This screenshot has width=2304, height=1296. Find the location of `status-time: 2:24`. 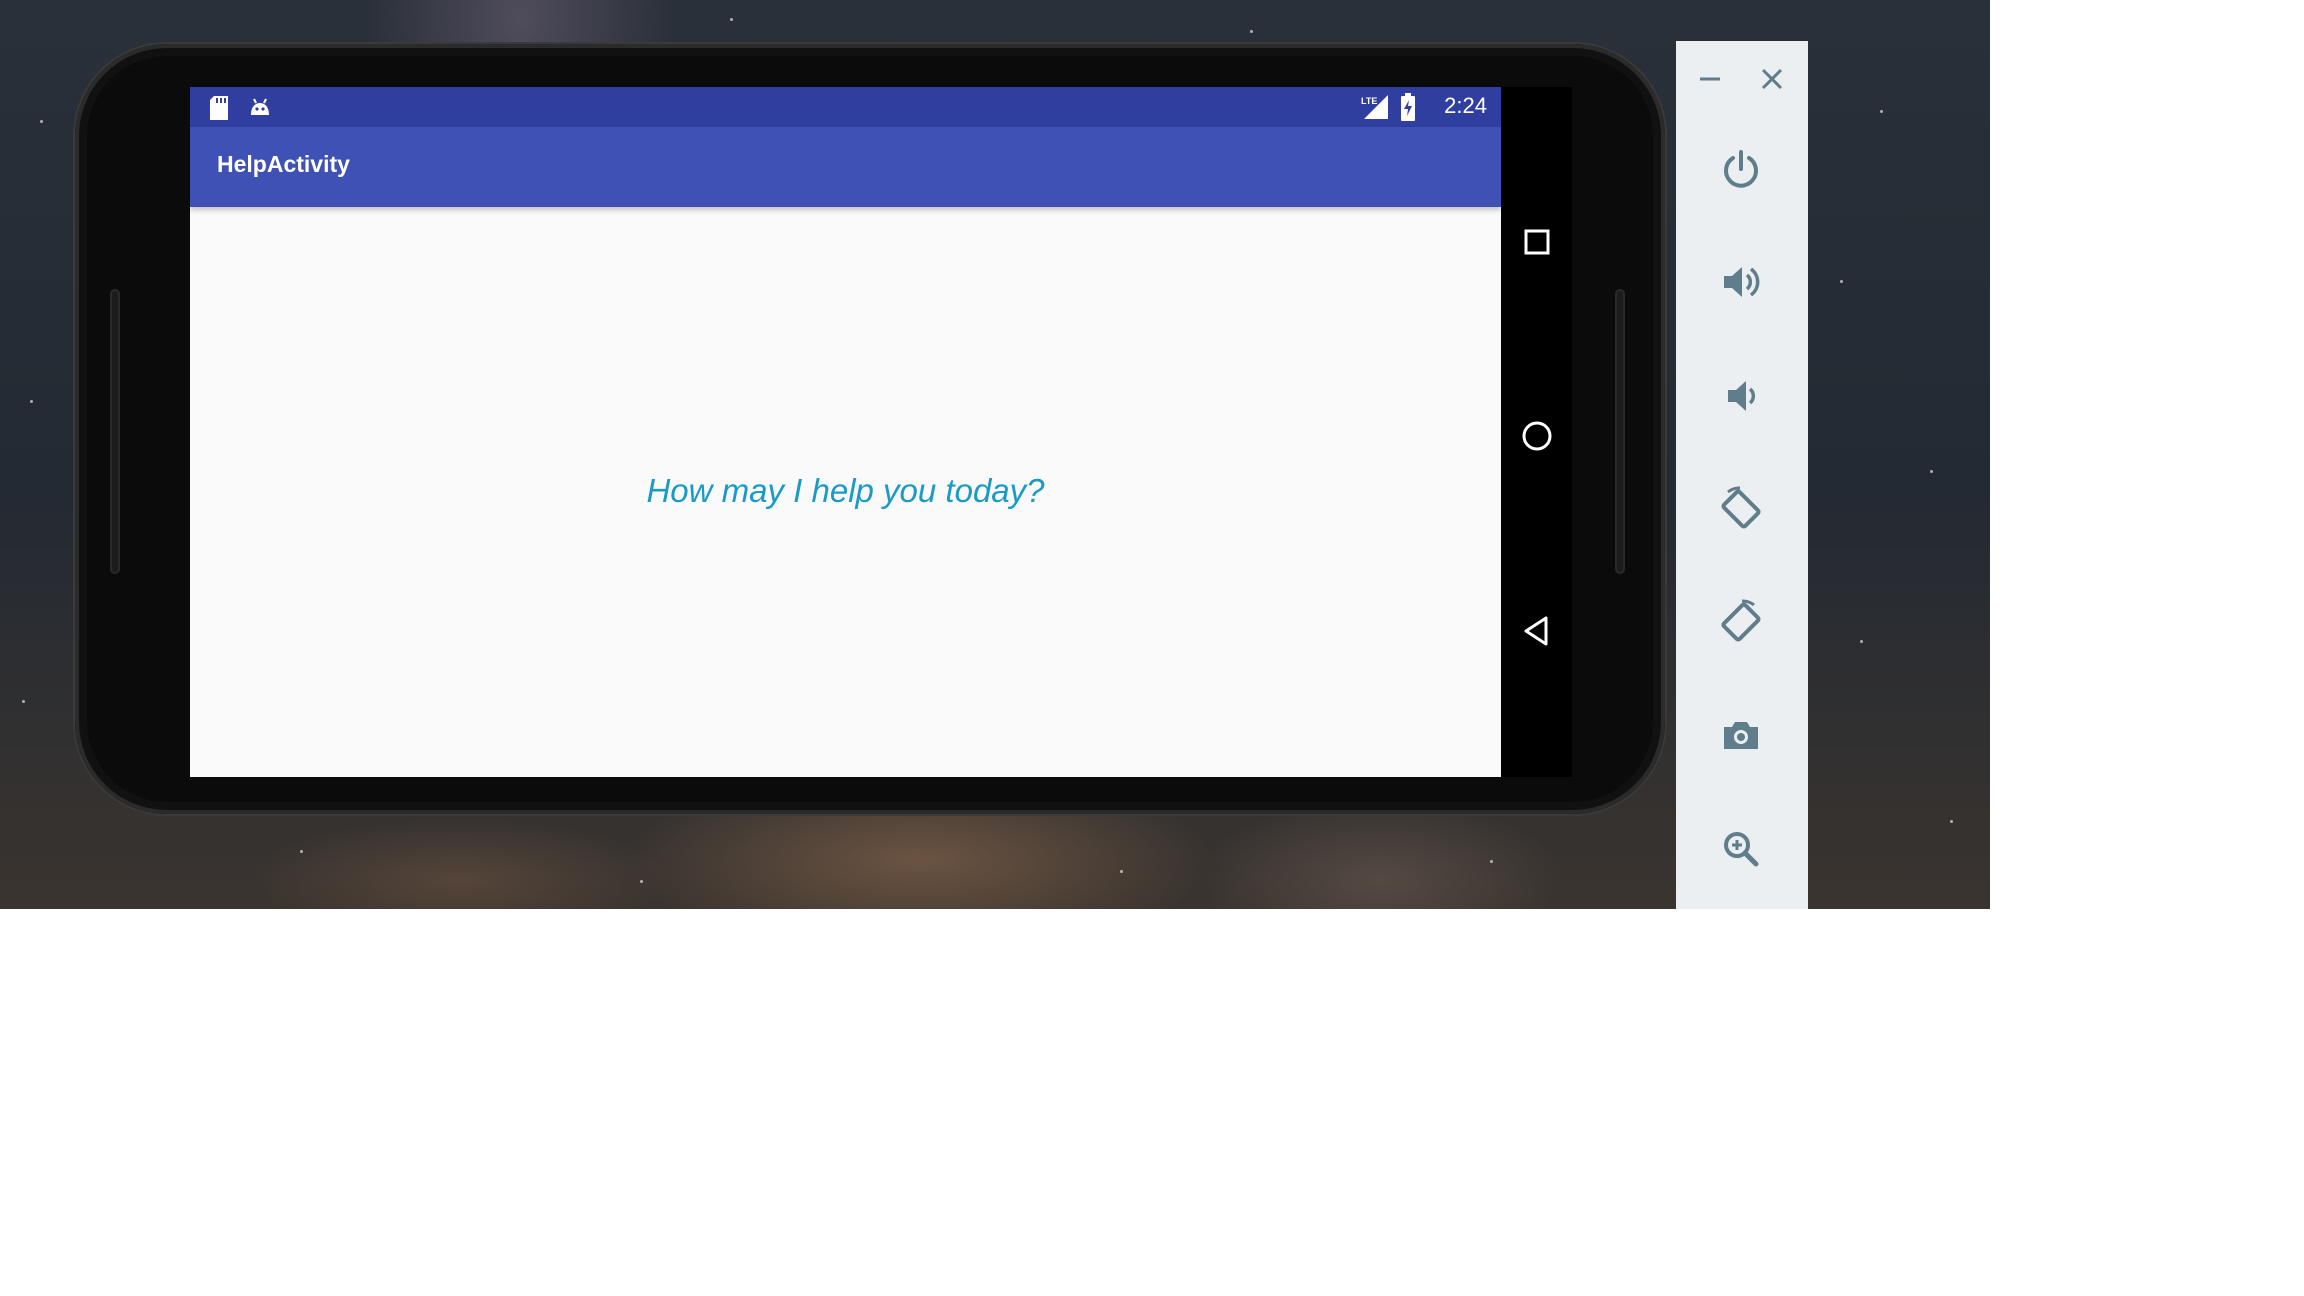

status-time: 2:24 is located at coordinates (1465, 105).